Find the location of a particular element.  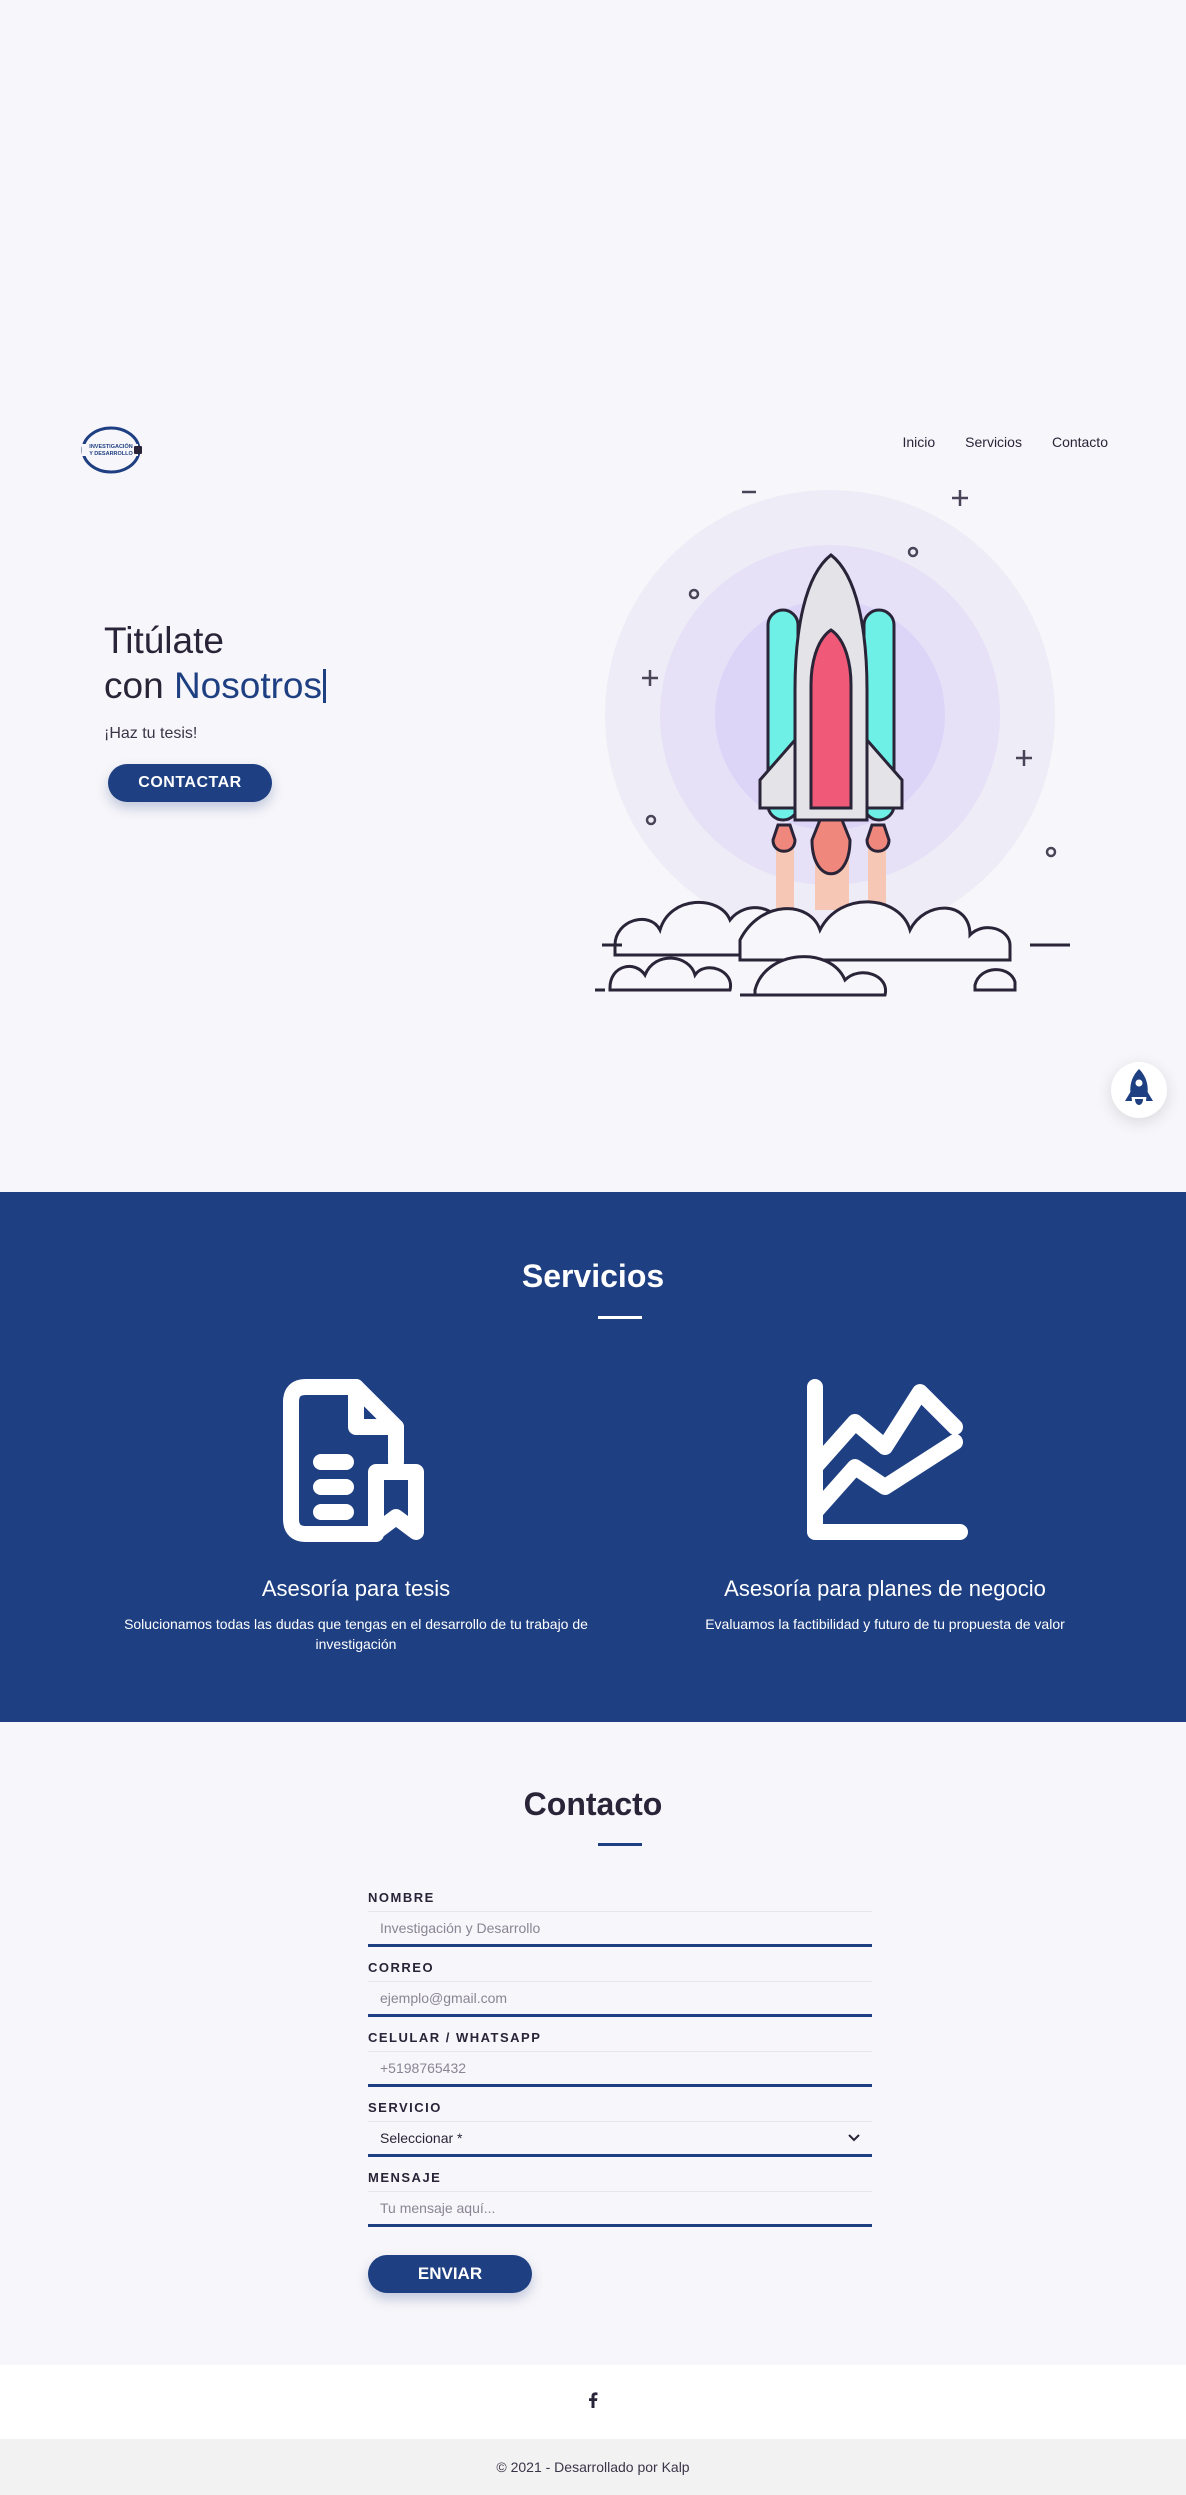

service-select-value: Seleccionar * is located at coordinates (421, 2138).